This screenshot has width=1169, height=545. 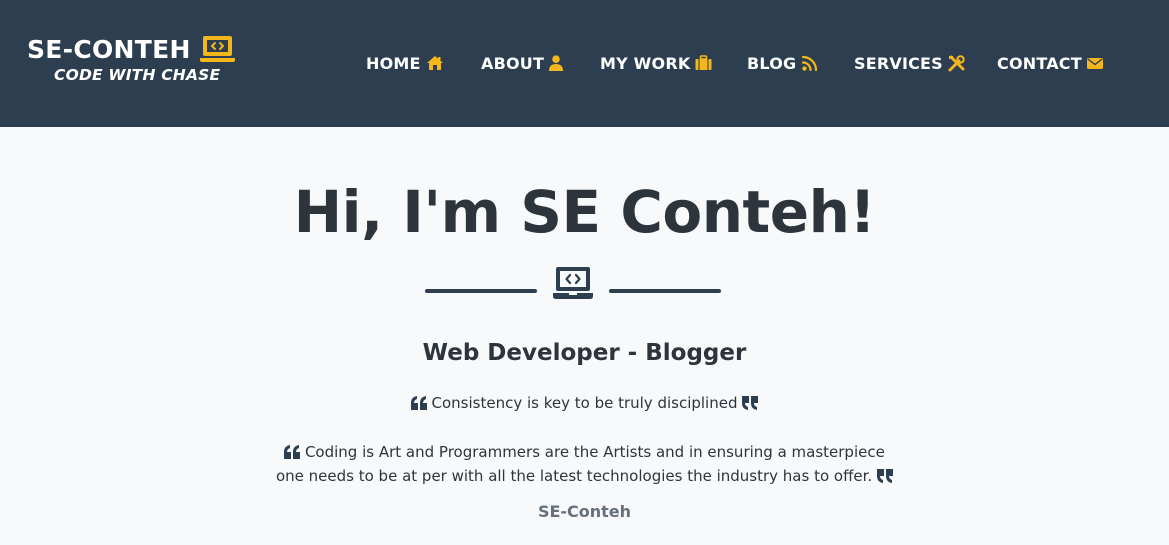 I want to click on nav-link-contact: CONTACT, so click(x=1050, y=63).